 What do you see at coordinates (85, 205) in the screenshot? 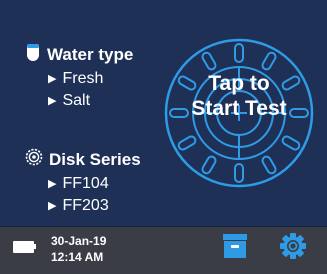
I see `option-label: FF203` at bounding box center [85, 205].